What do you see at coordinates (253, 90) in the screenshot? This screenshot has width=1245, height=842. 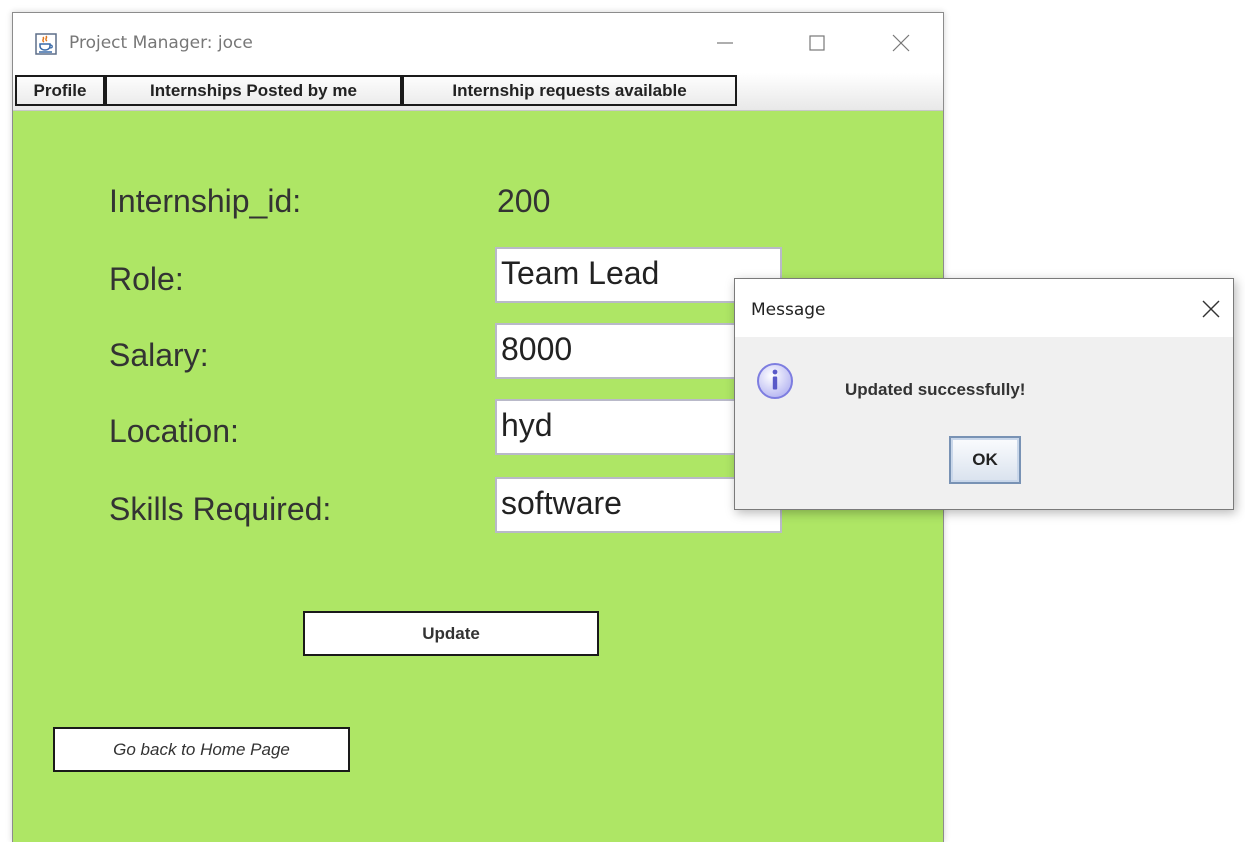 I see `menu-internships-posted: Internships Posted by me` at bounding box center [253, 90].